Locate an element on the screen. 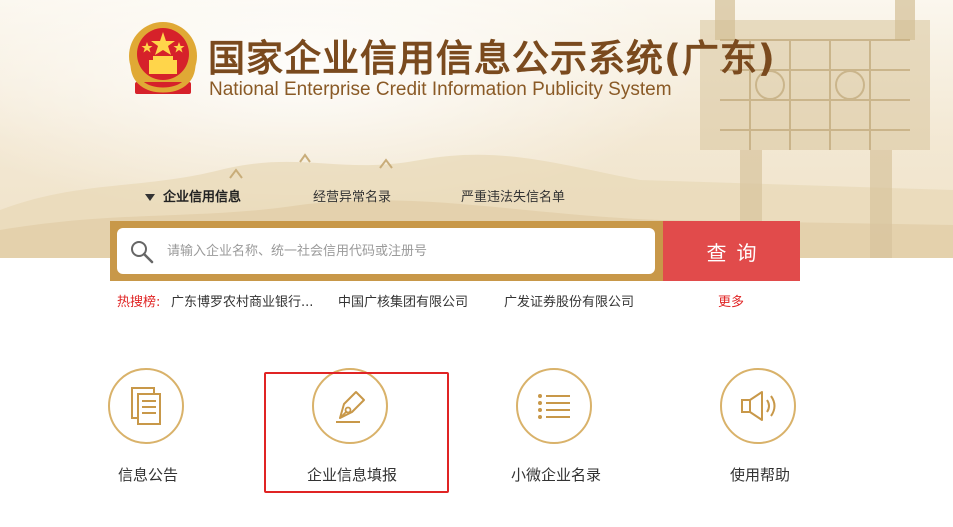 The image size is (953, 527). hot-search-more-link: 更多 is located at coordinates (731, 300).